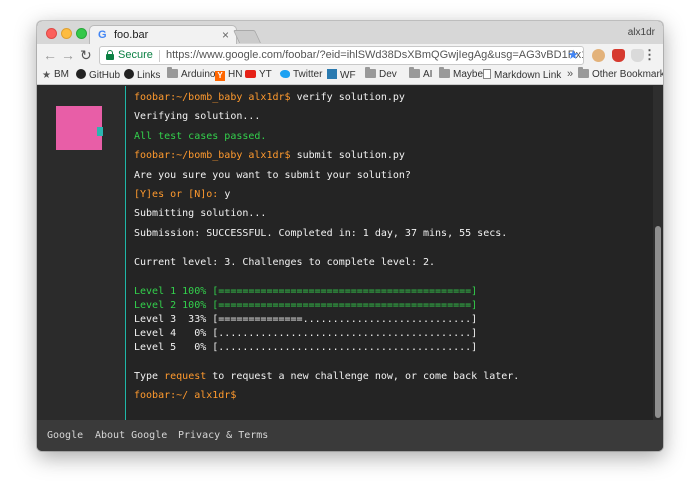  What do you see at coordinates (51, 33) in the screenshot?
I see `close-window-button` at bounding box center [51, 33].